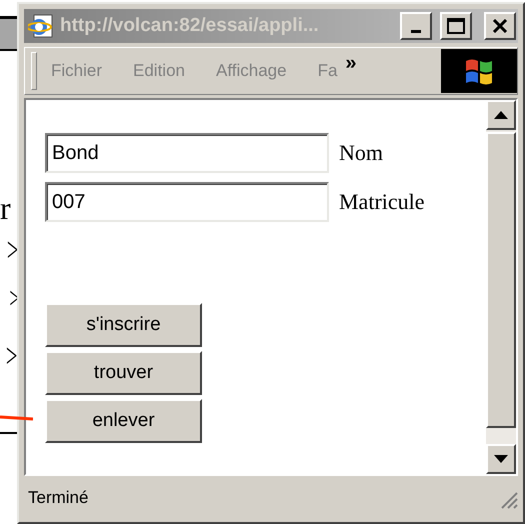  Describe the element at coordinates (501, 459) in the screenshot. I see `scroll-down-icon` at that location.